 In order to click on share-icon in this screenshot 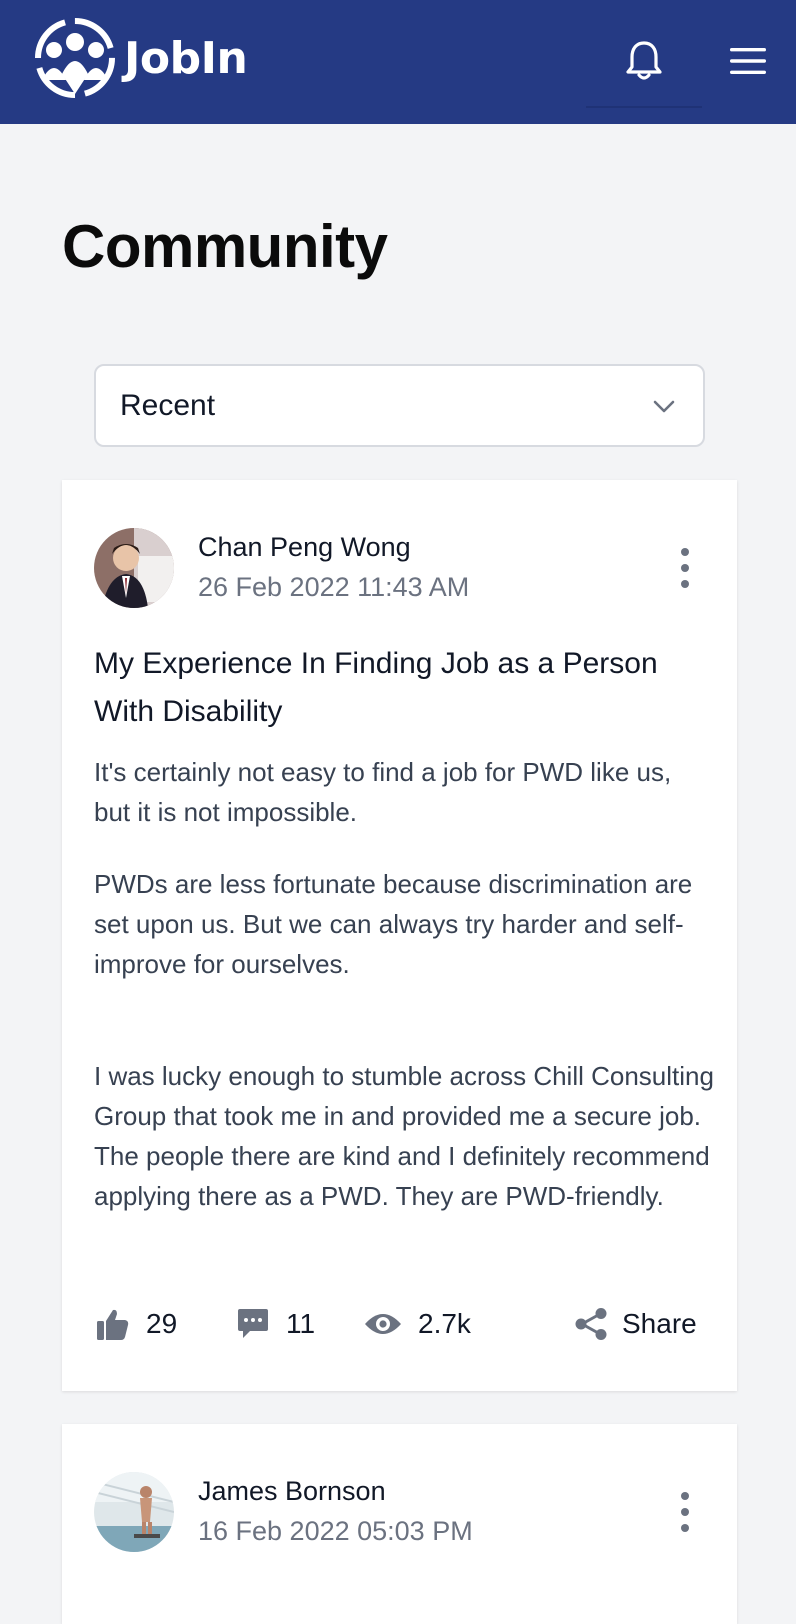, I will do `click(591, 1324)`.